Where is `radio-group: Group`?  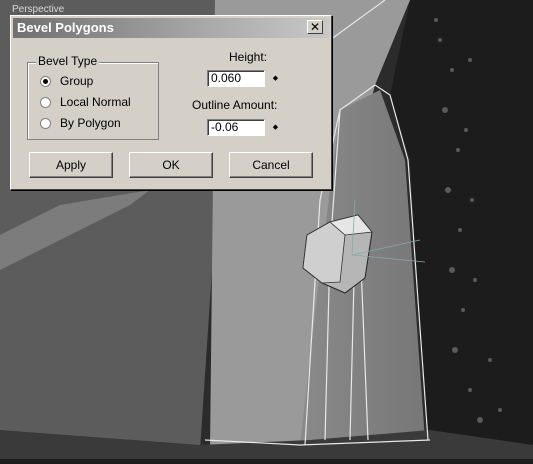 radio-group: Group is located at coordinates (66, 81).